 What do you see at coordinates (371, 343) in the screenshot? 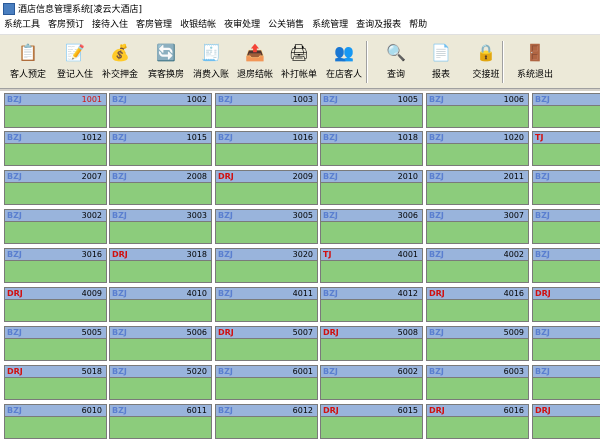
I see `room-tile: DRJ 5008` at bounding box center [371, 343].